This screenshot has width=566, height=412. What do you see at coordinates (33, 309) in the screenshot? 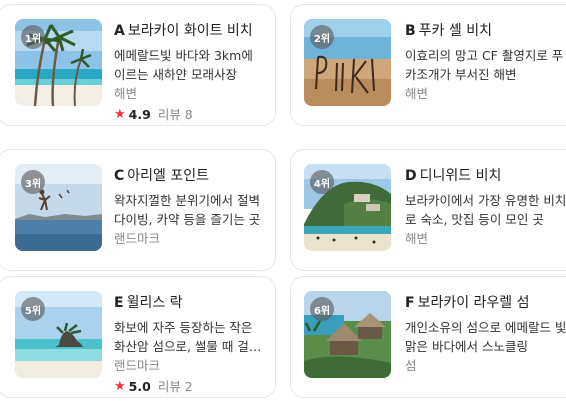
I see `rank-badge: 5위` at bounding box center [33, 309].